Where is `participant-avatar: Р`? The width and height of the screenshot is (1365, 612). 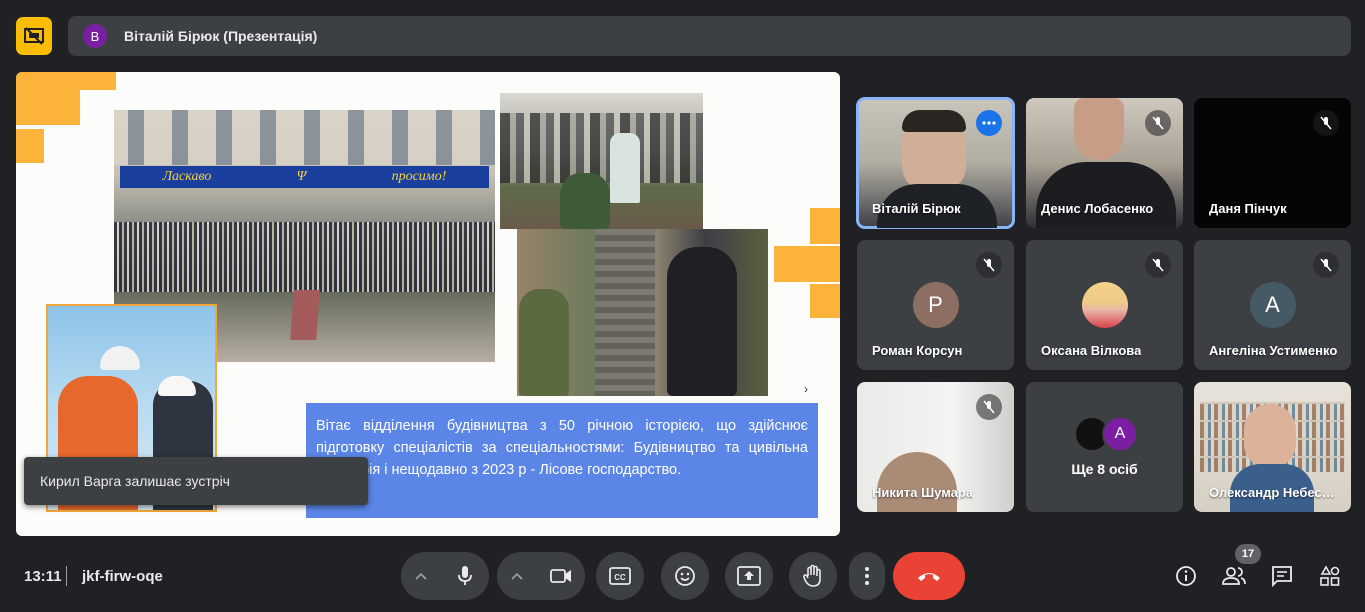
participant-avatar: Р is located at coordinates (935, 305).